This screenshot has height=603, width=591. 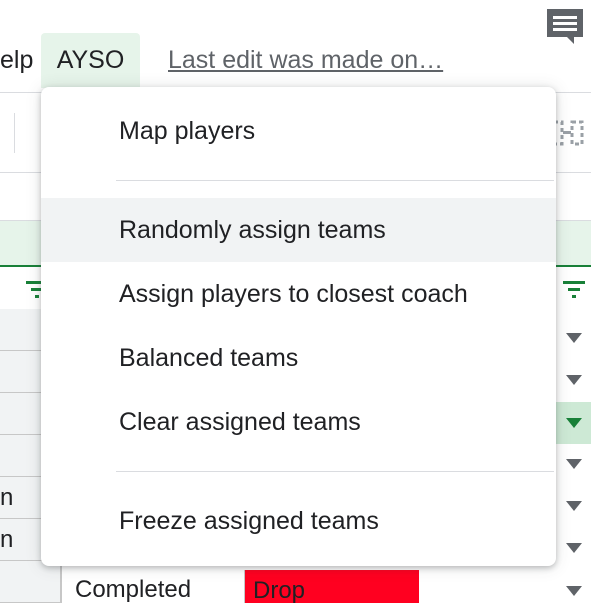 What do you see at coordinates (14, 133) in the screenshot?
I see `toolbar-divider` at bounding box center [14, 133].